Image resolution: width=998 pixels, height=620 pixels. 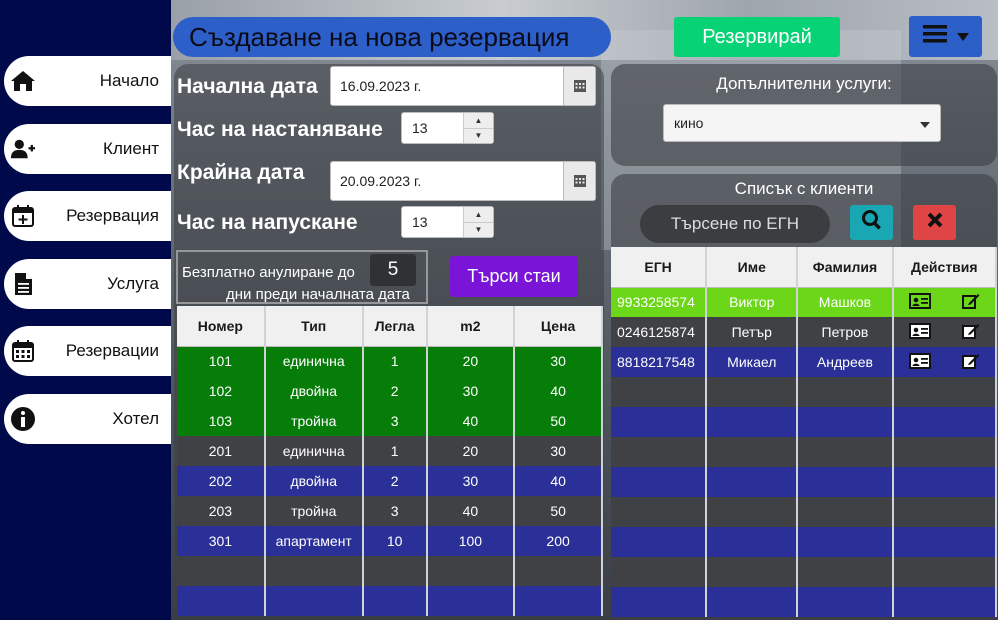 What do you see at coordinates (447, 222) in the screenshot?
I see `checkout-hour-stepper: 13 ▲ ▼` at bounding box center [447, 222].